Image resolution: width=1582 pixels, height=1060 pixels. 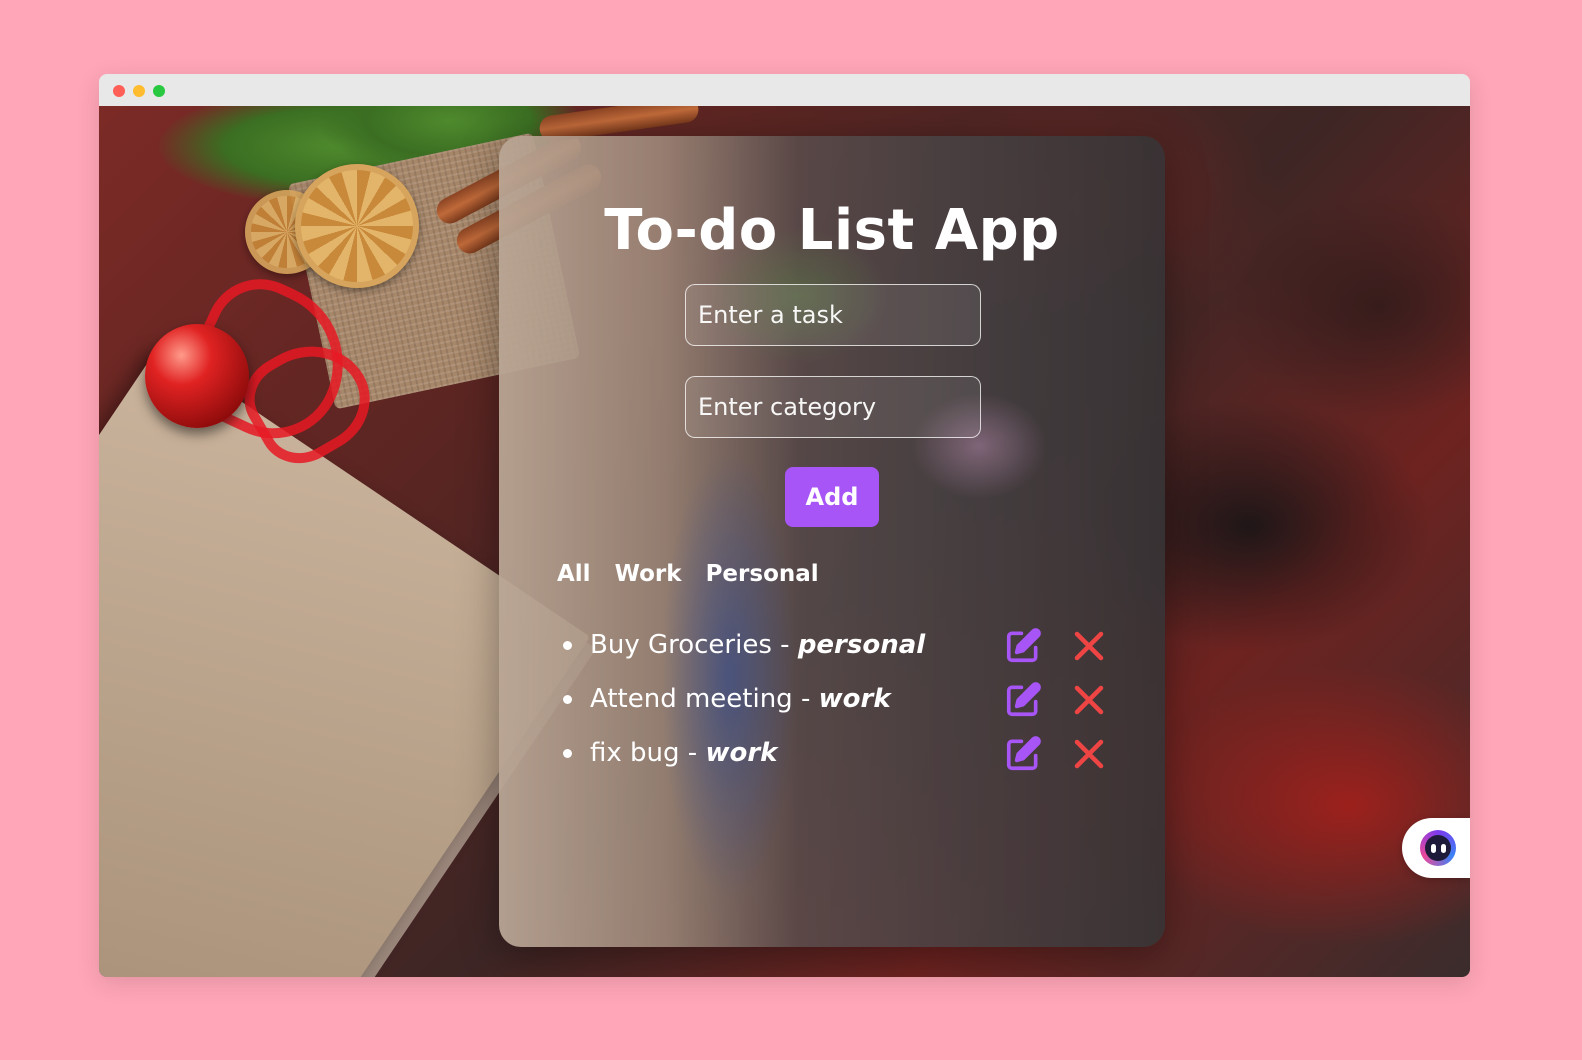 I want to click on task-name: Buy Groceries, so click(x=681, y=645).